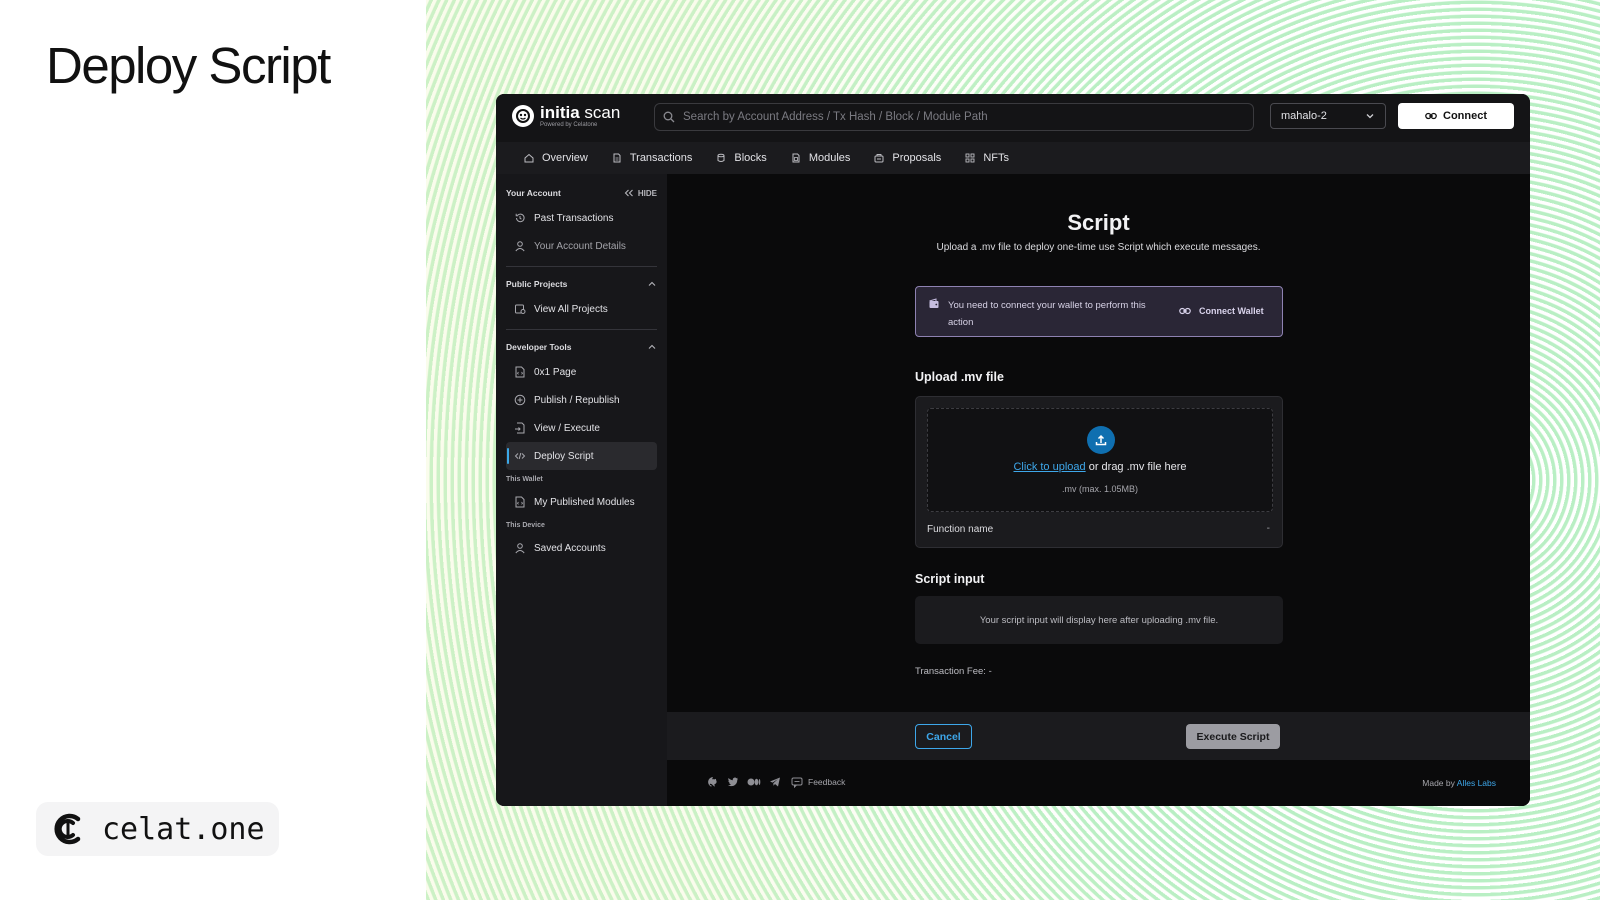 This screenshot has height=900, width=1600. What do you see at coordinates (1268, 528) in the screenshot?
I see `function-name-value: -` at bounding box center [1268, 528].